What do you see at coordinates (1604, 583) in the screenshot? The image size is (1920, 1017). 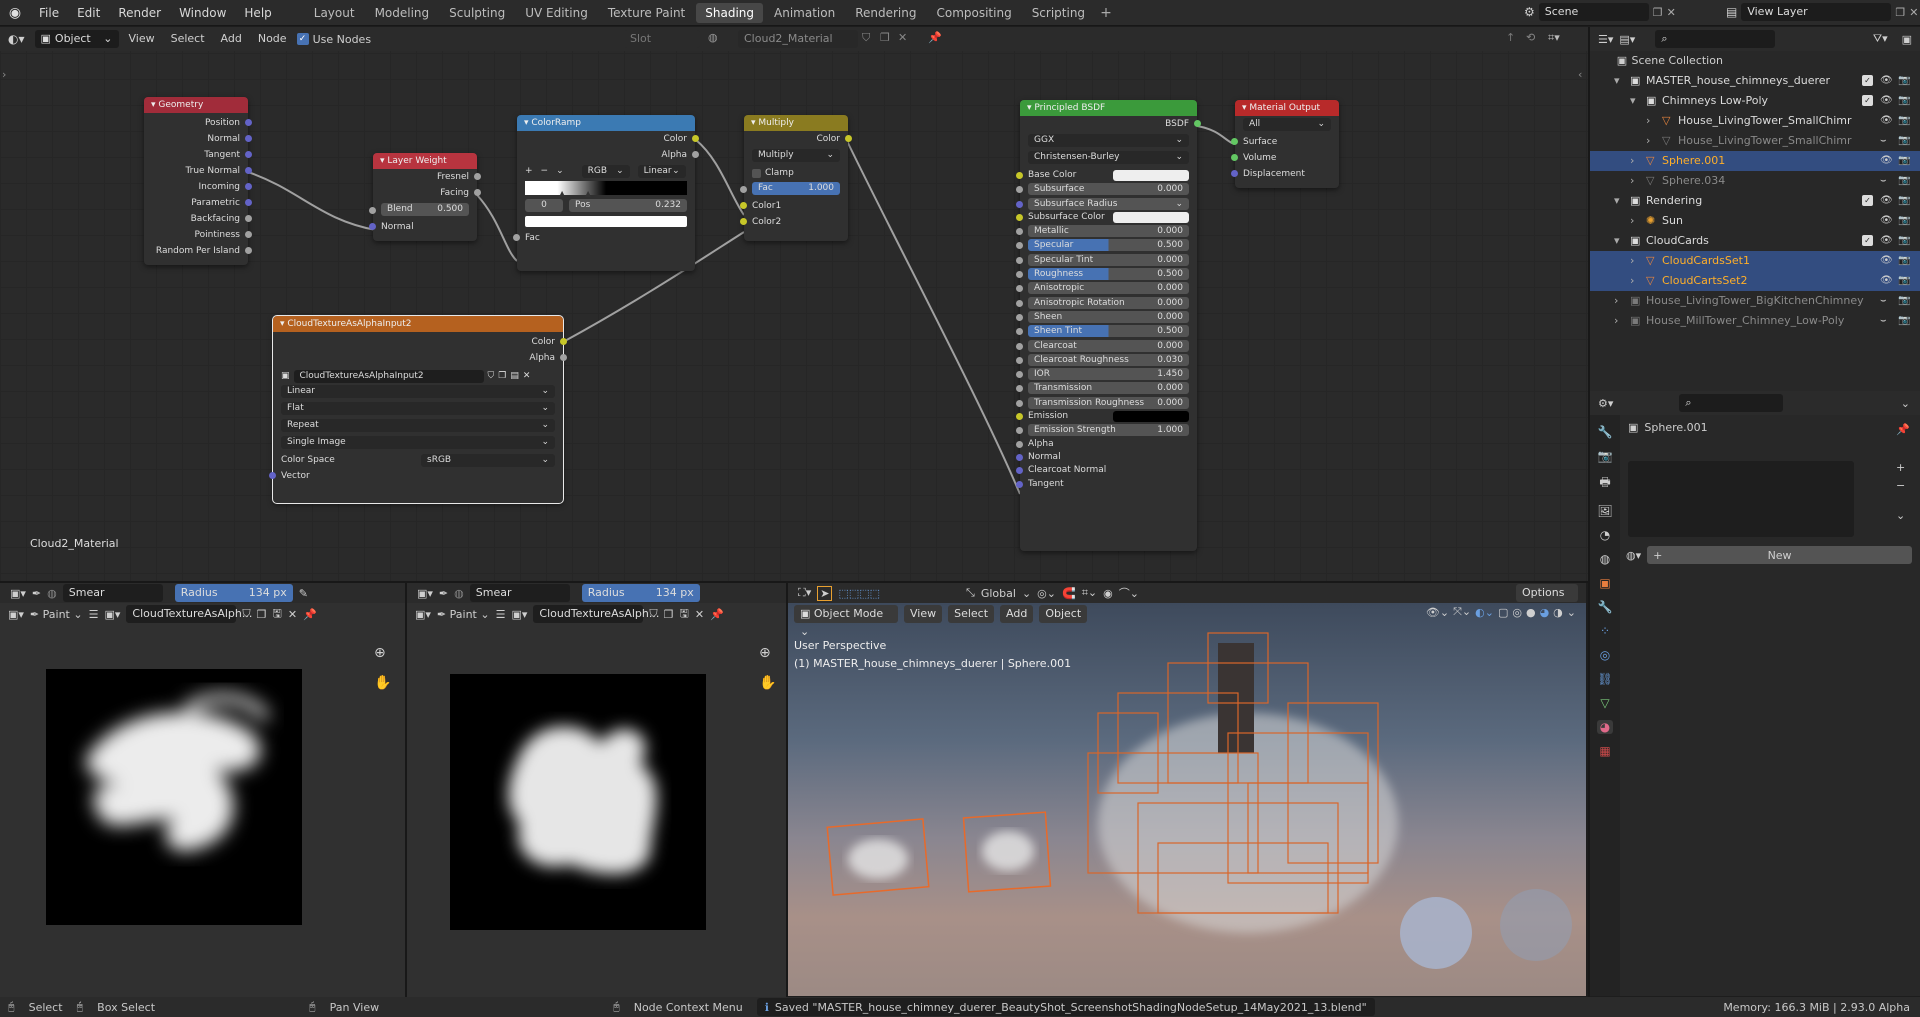 I see `object-tab-icon: ▣` at bounding box center [1604, 583].